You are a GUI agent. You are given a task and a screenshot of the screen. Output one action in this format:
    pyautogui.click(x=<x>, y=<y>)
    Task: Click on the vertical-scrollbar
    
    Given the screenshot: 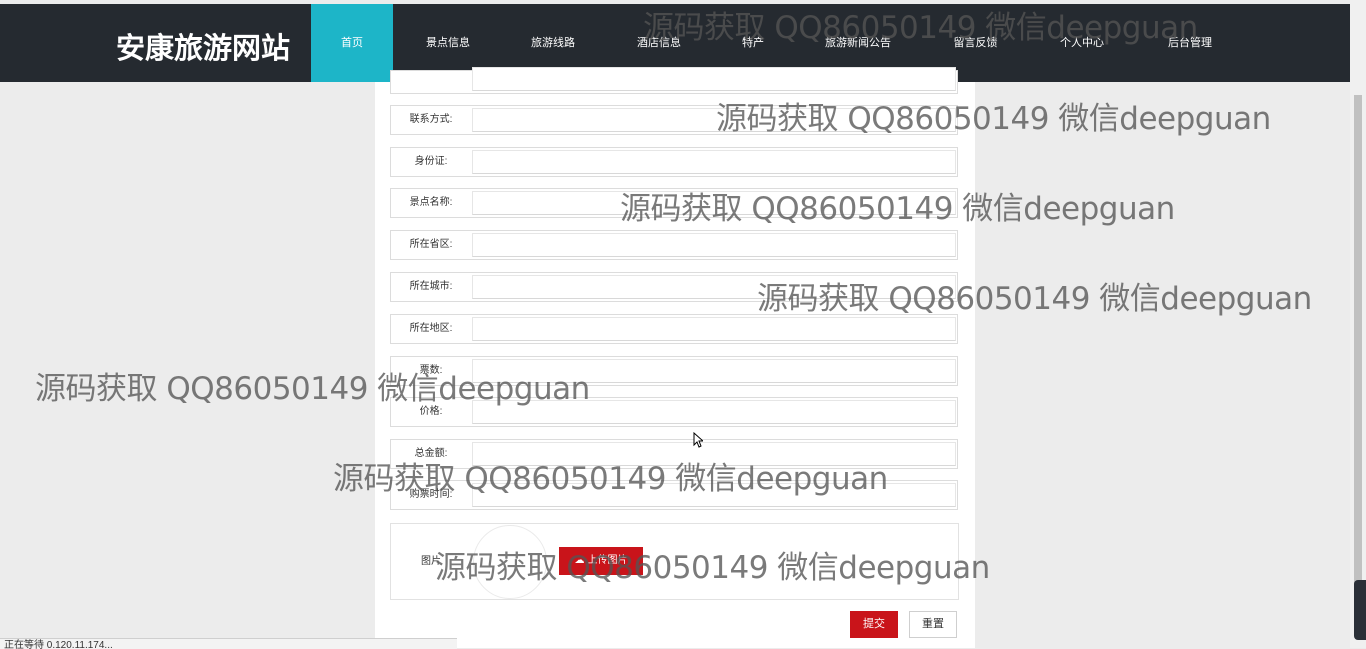 What is the action you would take?
    pyautogui.click(x=1358, y=324)
    